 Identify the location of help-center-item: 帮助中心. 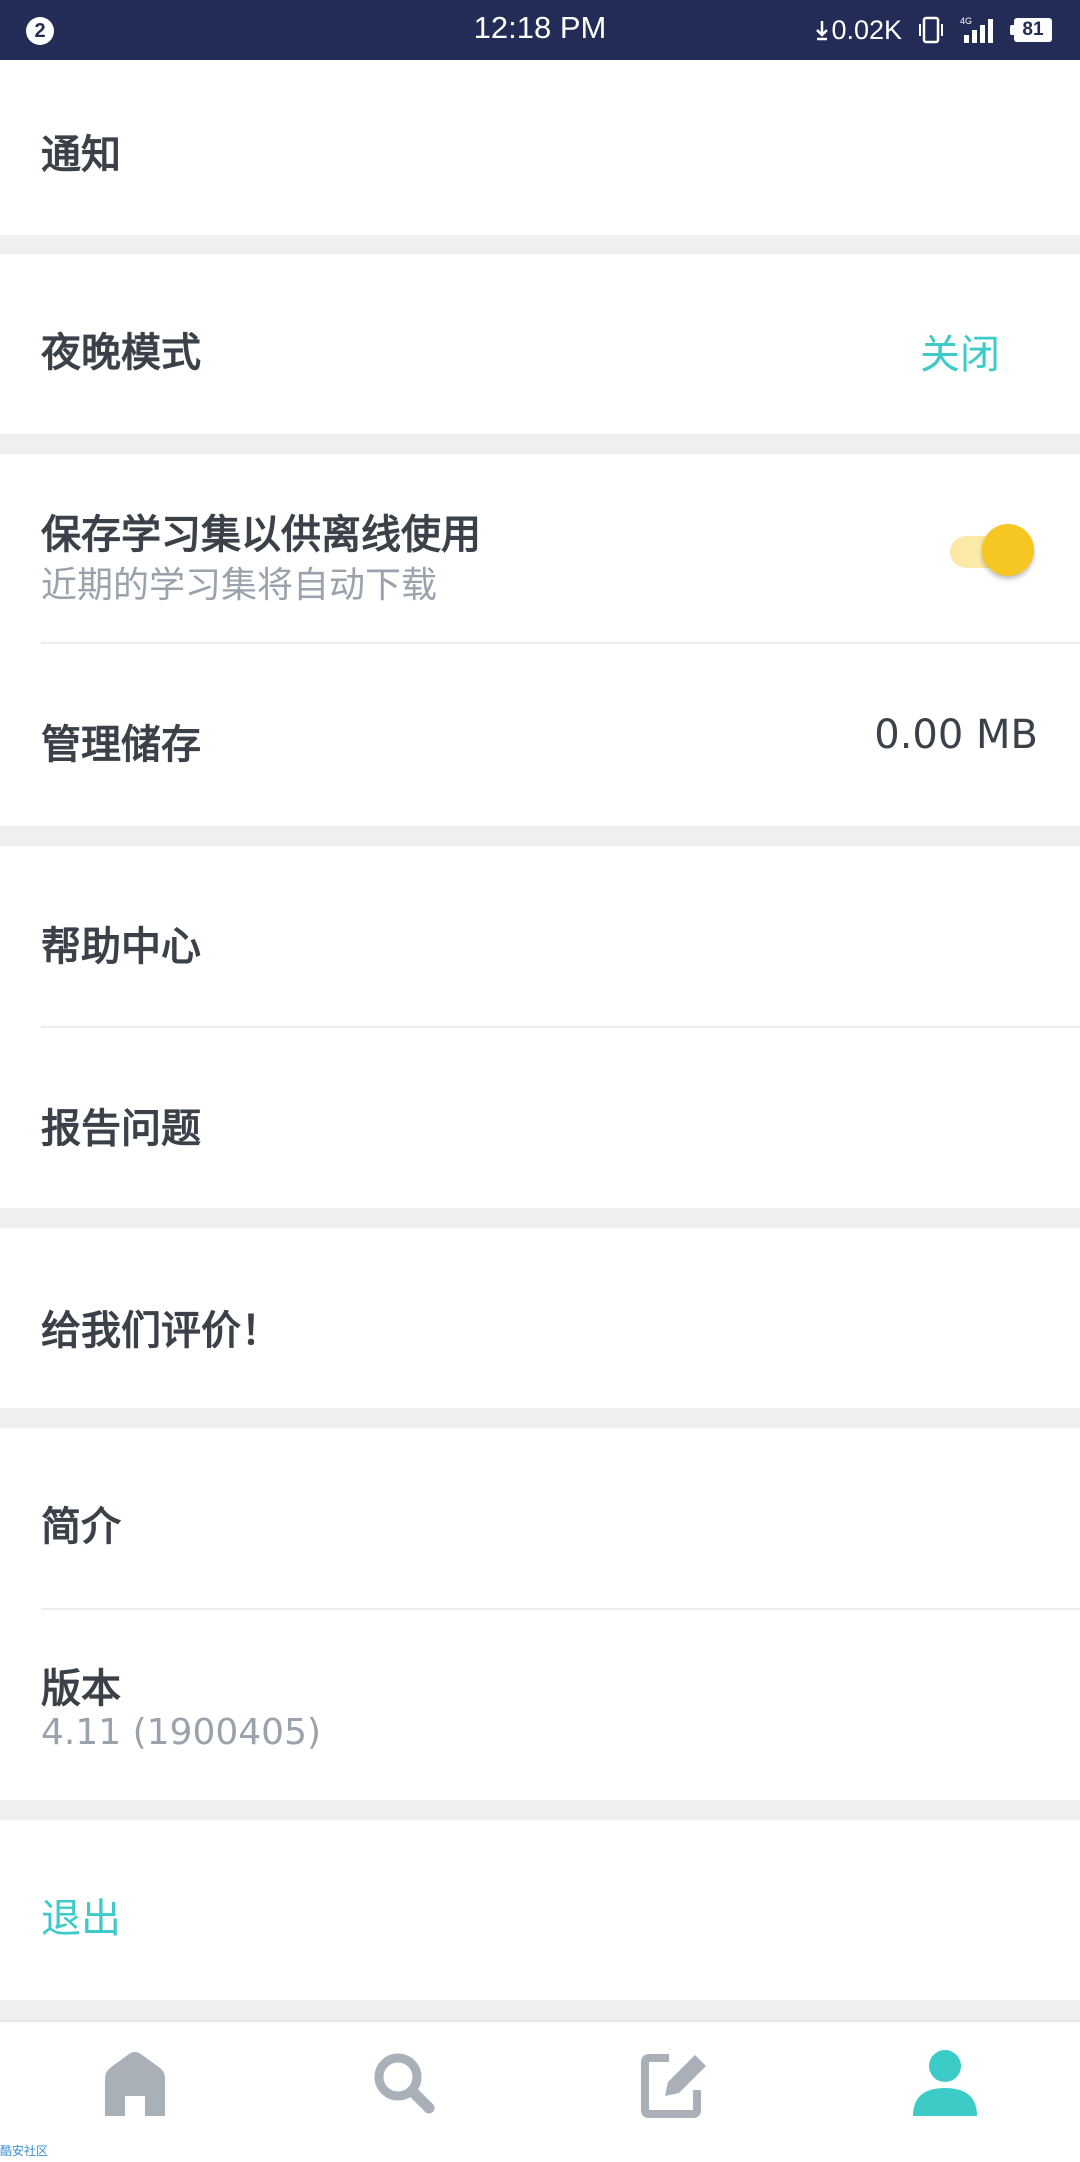
(121, 943).